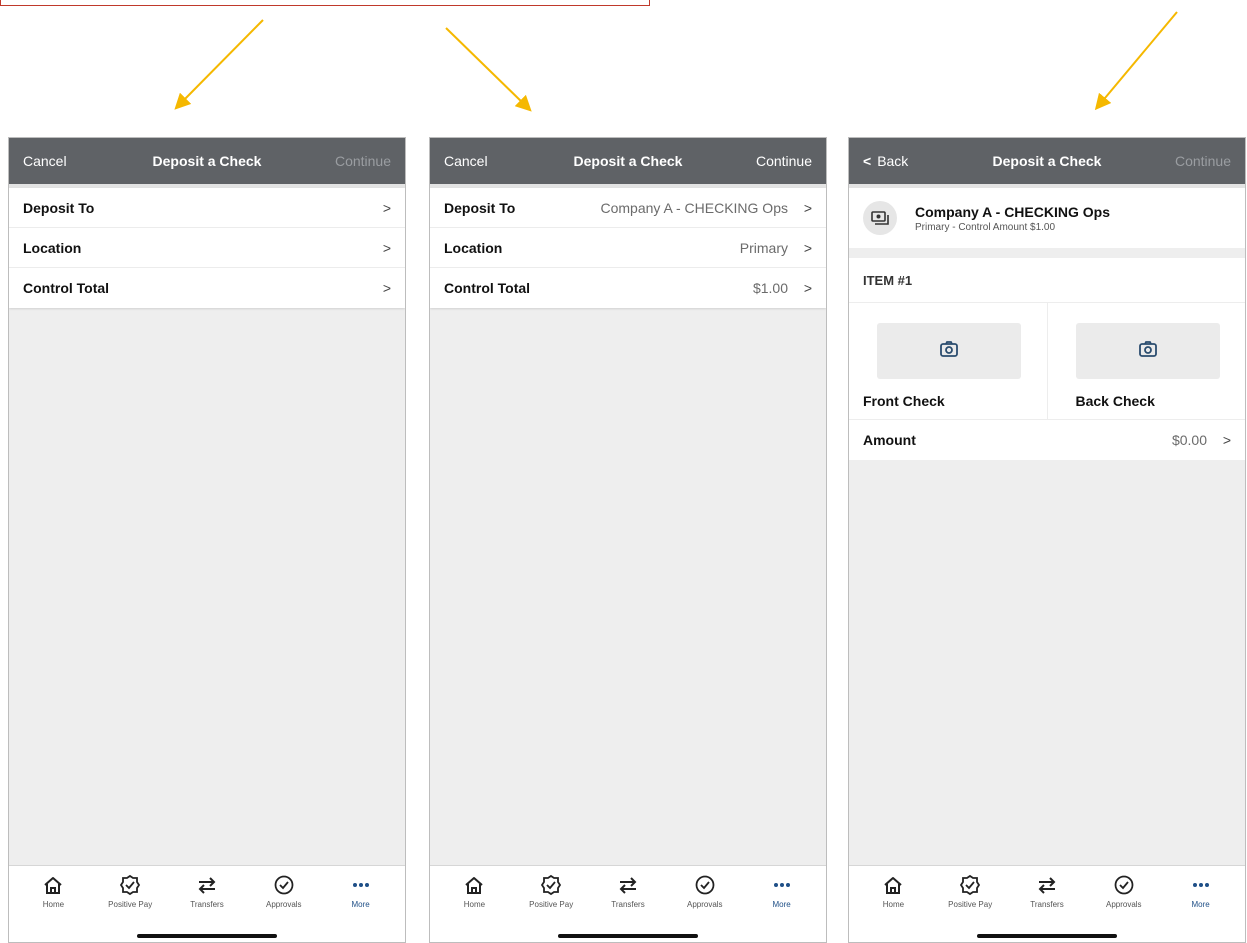  Describe the element at coordinates (889, 440) in the screenshot. I see `row-label: Amount` at that location.